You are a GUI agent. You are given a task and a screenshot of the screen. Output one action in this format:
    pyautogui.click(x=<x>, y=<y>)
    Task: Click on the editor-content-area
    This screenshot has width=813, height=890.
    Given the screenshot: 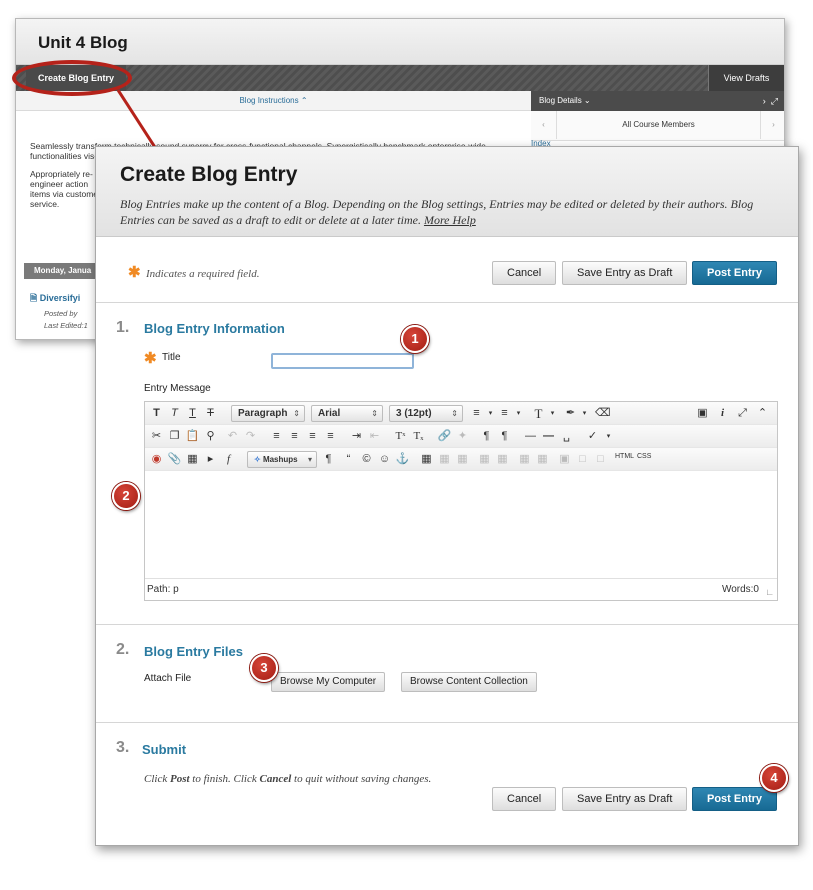 What is the action you would take?
    pyautogui.click(x=461, y=525)
    